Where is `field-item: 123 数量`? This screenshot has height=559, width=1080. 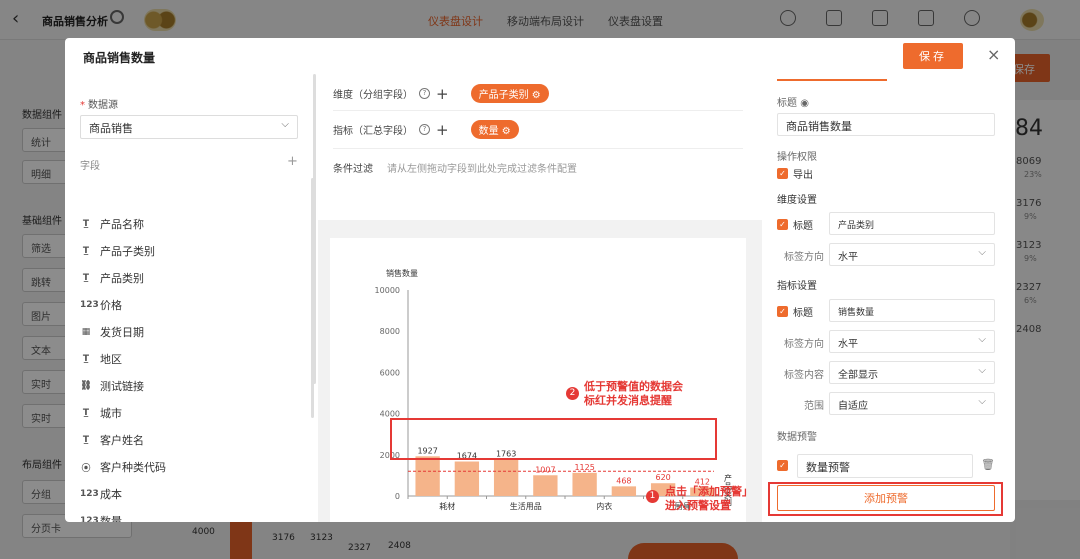
field-item: 123 数量 is located at coordinates (101, 516).